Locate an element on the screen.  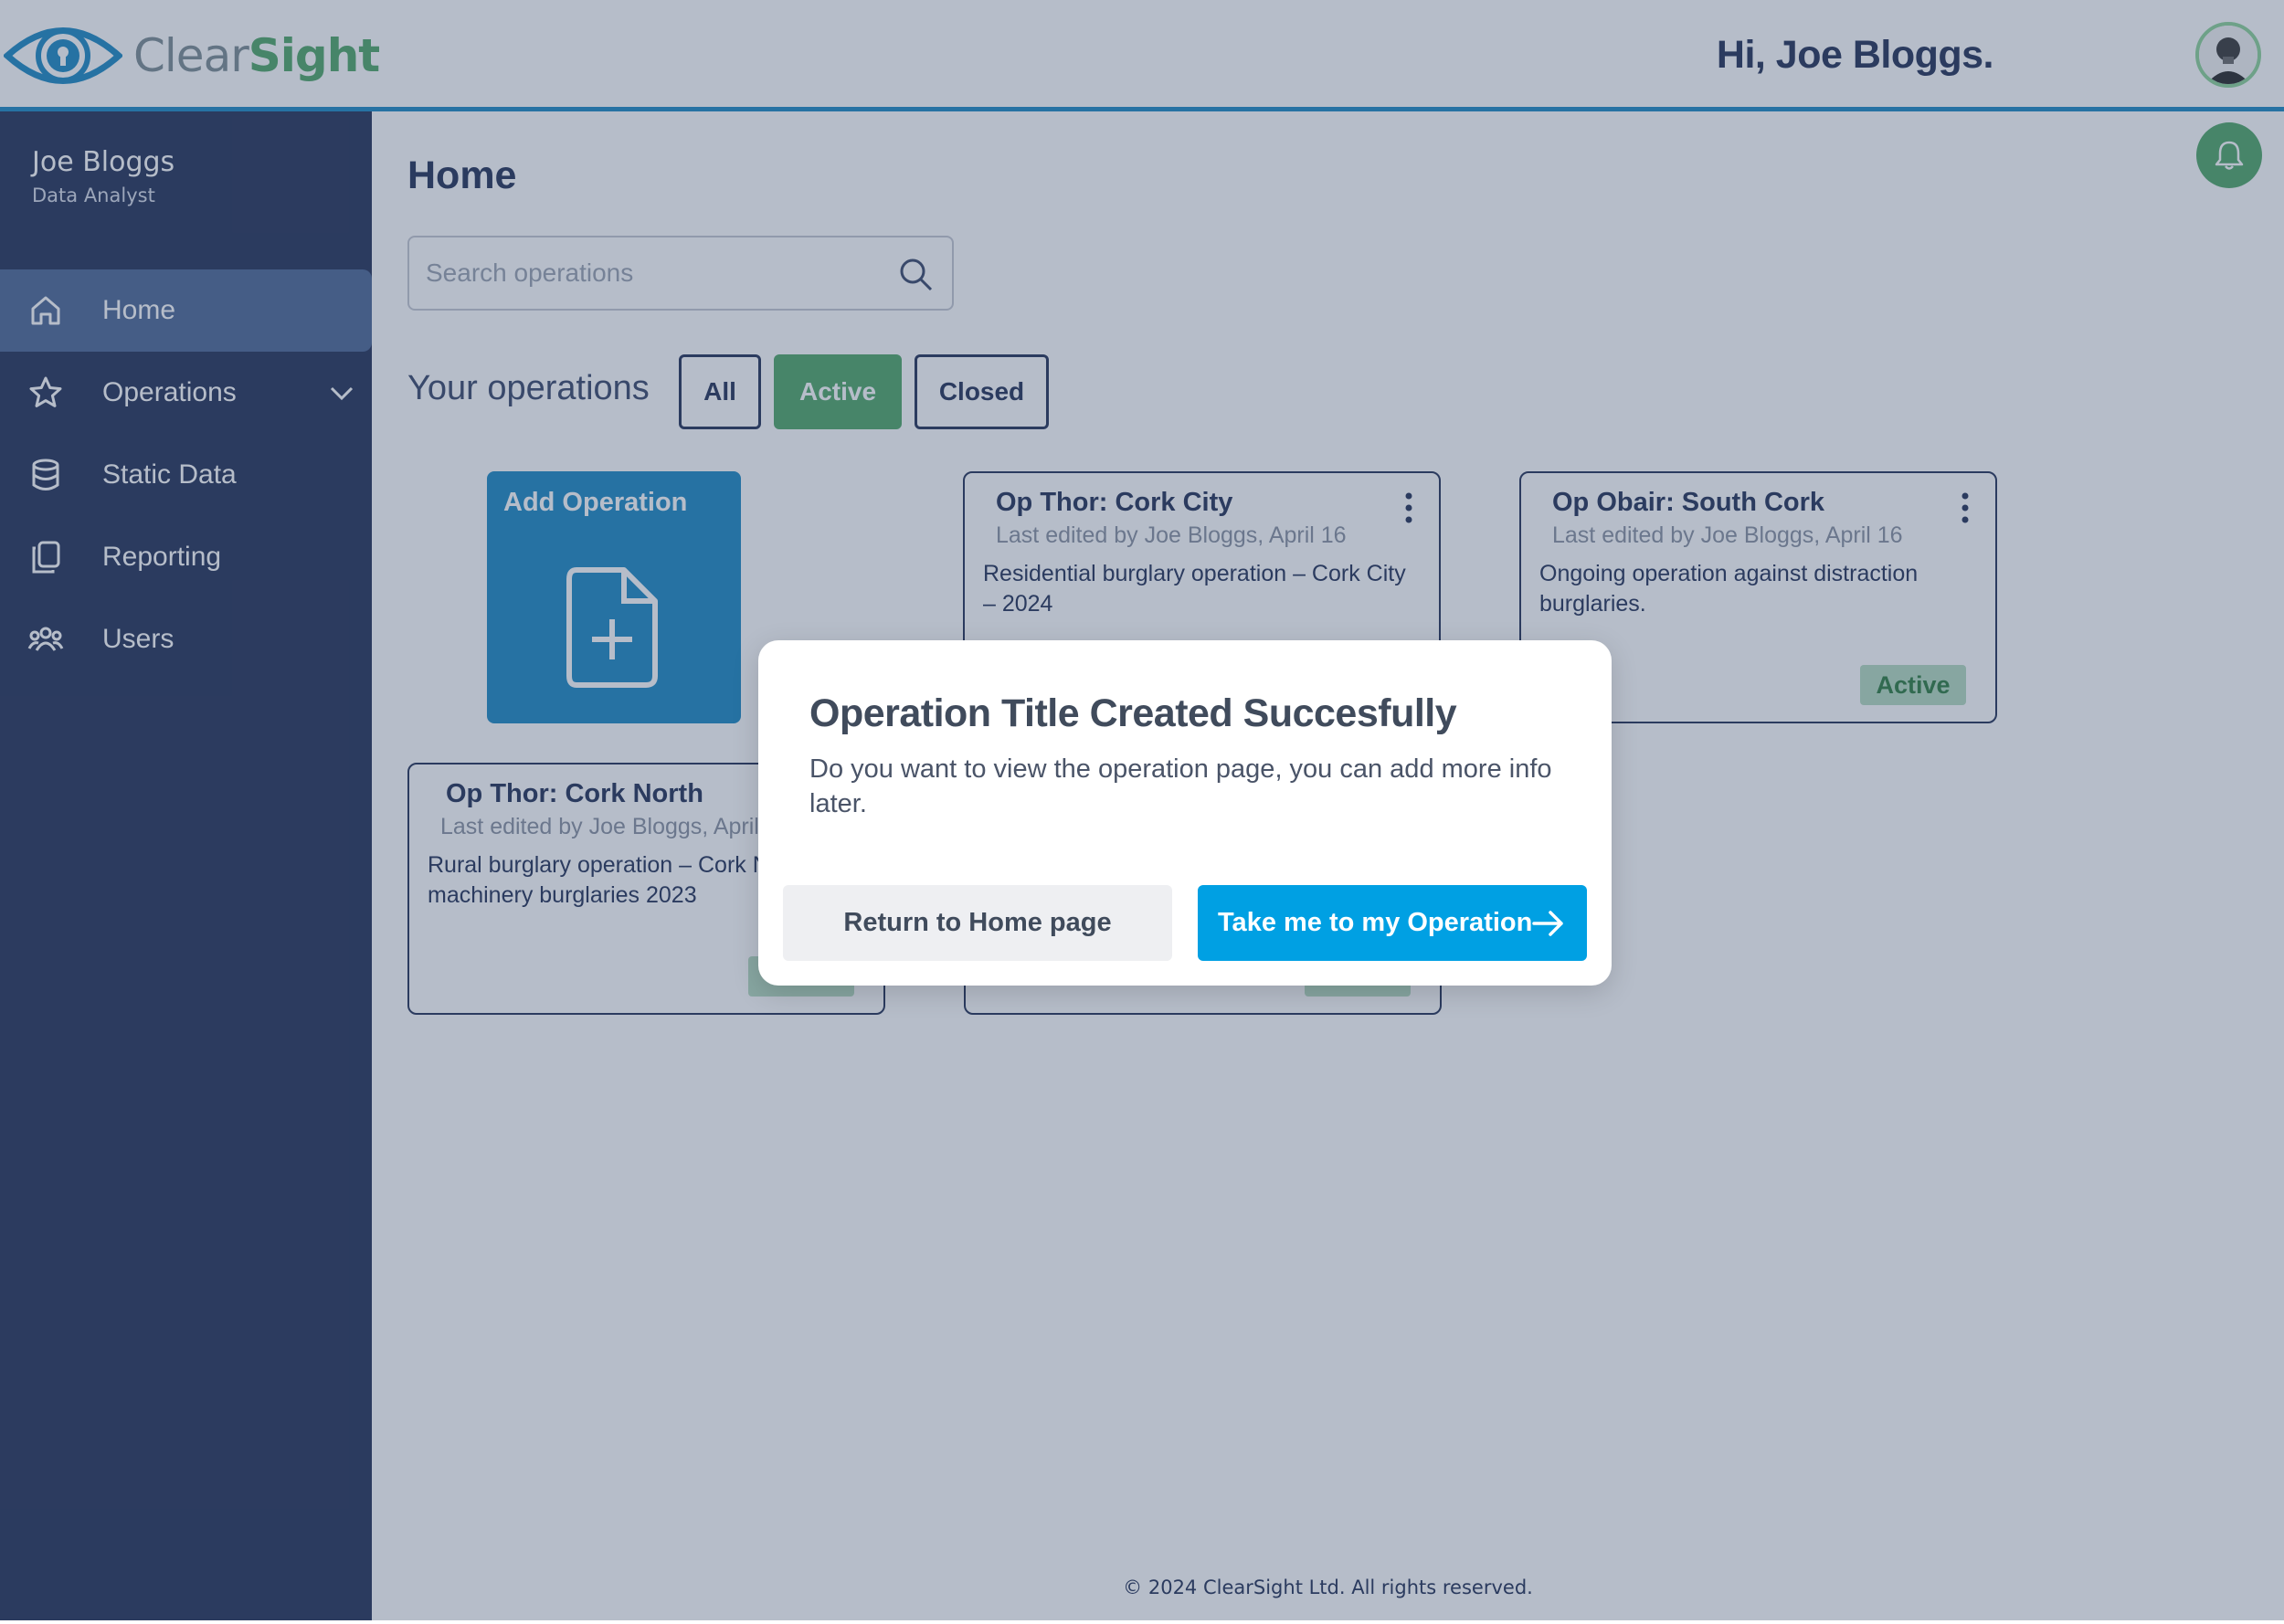
return-home-button: Return to Home page is located at coordinates (977, 923).